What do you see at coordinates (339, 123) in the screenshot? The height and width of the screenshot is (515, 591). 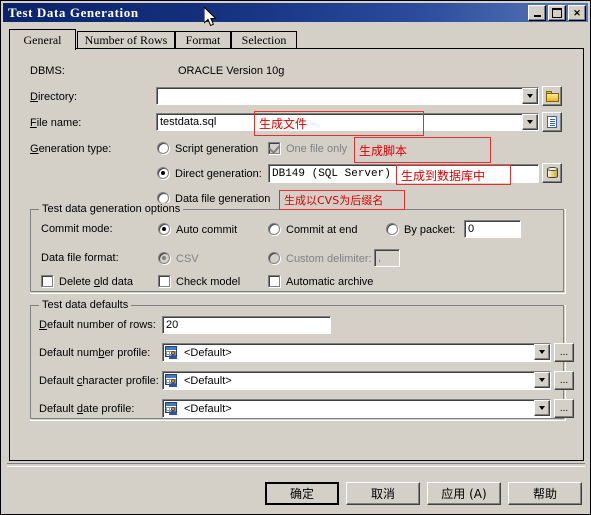 I see `annotation-generate-file: 生成文件` at bounding box center [339, 123].